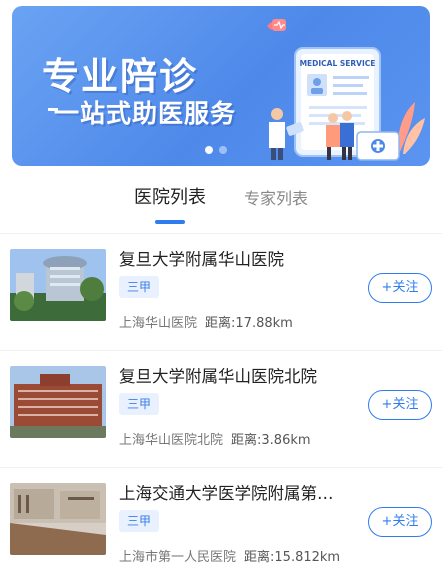 This screenshot has height=566, width=442. Describe the element at coordinates (276, 197) in the screenshot. I see `tab-expert-list: 专家列表` at that location.